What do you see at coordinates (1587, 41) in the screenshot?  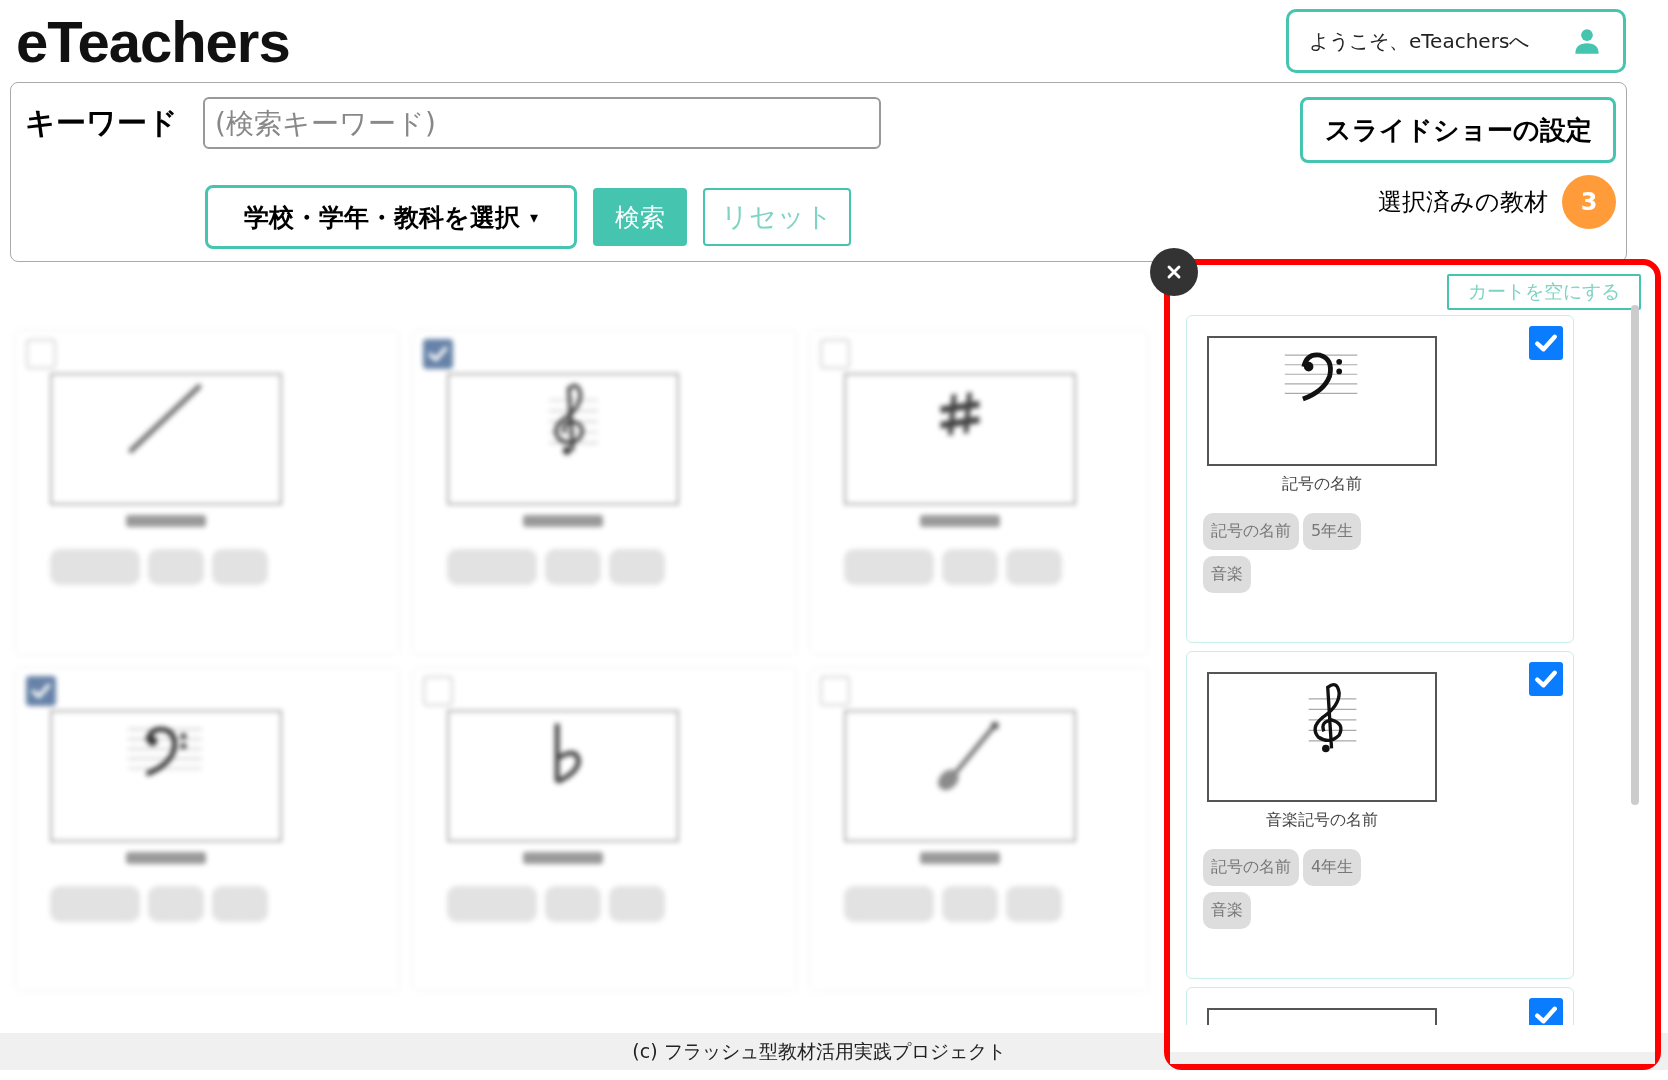 I see `user-icon` at bounding box center [1587, 41].